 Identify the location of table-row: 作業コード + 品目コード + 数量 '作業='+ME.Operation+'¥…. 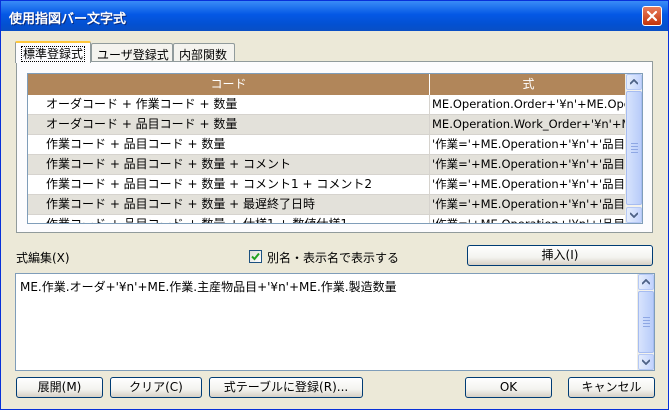
(328, 145).